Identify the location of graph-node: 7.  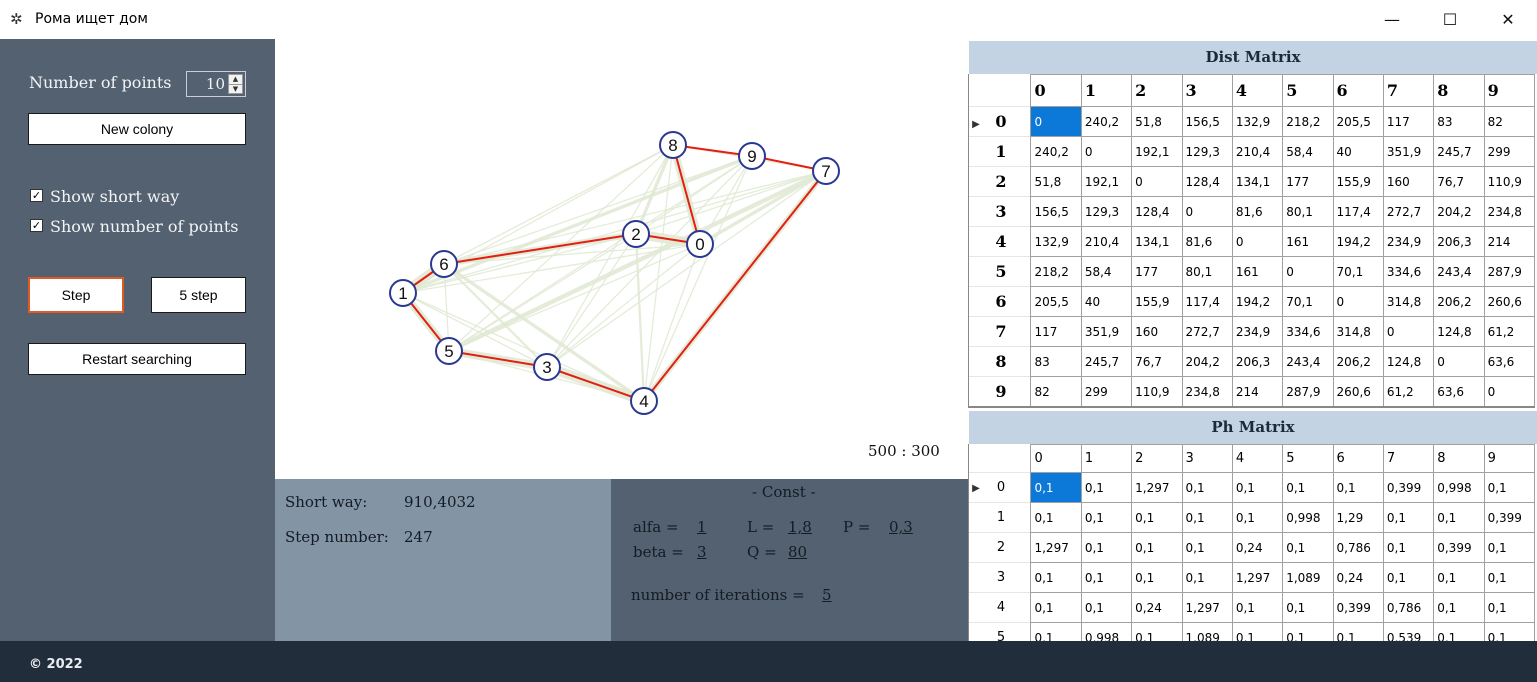
(826, 171).